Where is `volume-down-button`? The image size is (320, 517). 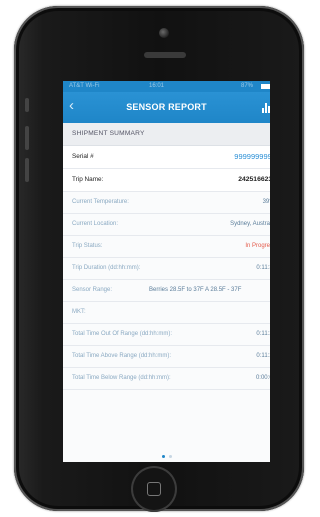 volume-down-button is located at coordinates (27, 170).